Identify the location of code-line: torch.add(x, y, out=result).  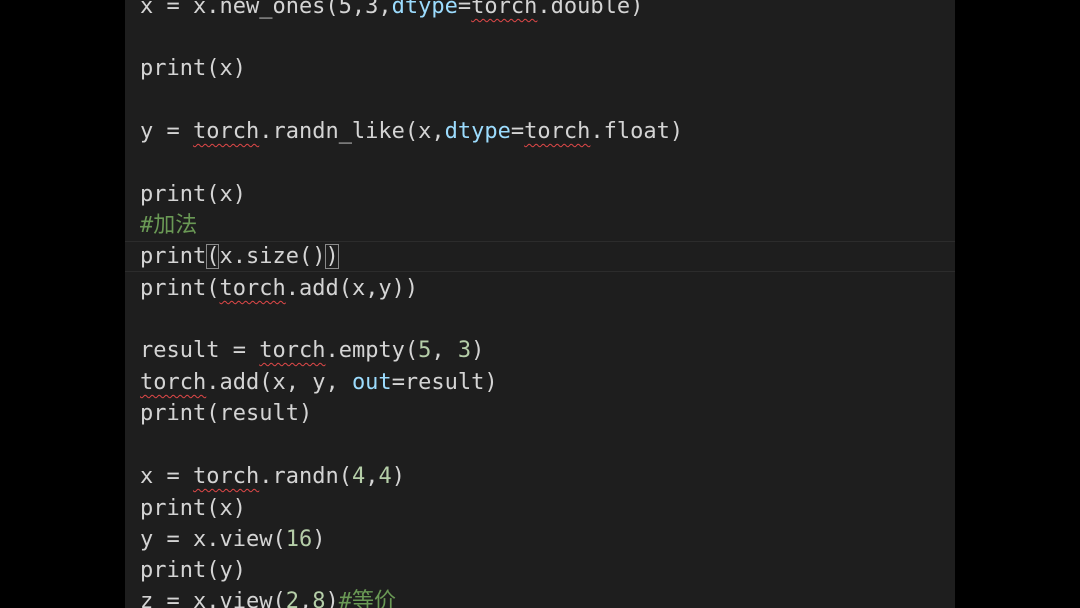
(319, 382).